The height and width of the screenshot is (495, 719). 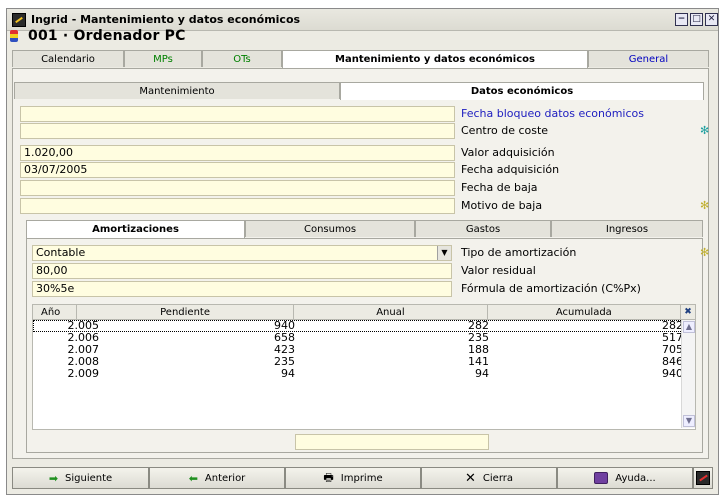 What do you see at coordinates (704, 130) in the screenshot?
I see `centro-coste-lookup-icon: ✻` at bounding box center [704, 130].